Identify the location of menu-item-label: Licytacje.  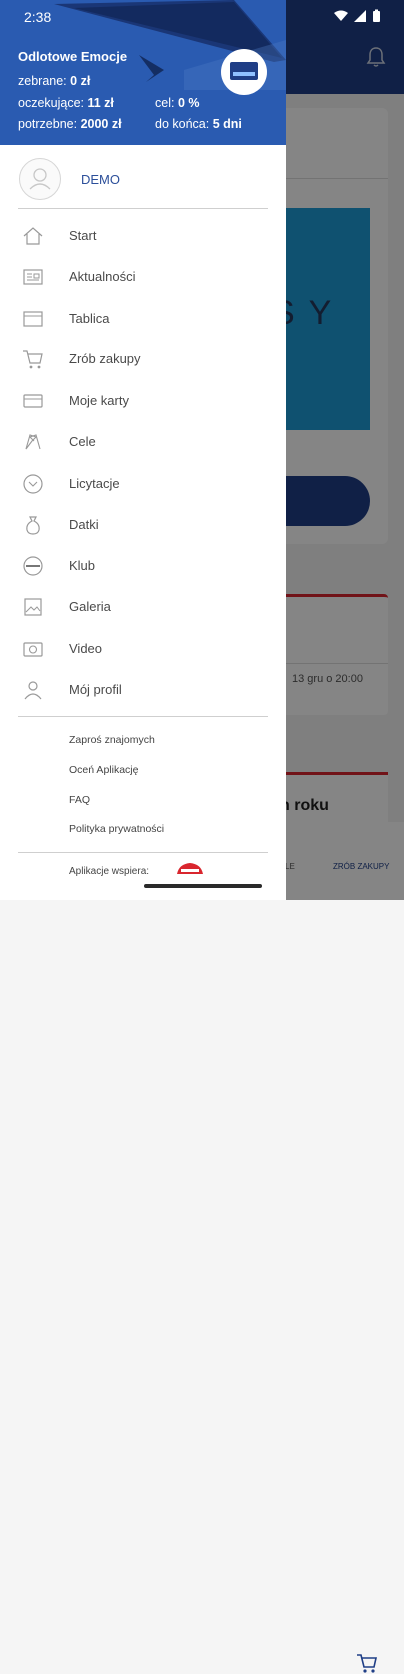
(94, 483).